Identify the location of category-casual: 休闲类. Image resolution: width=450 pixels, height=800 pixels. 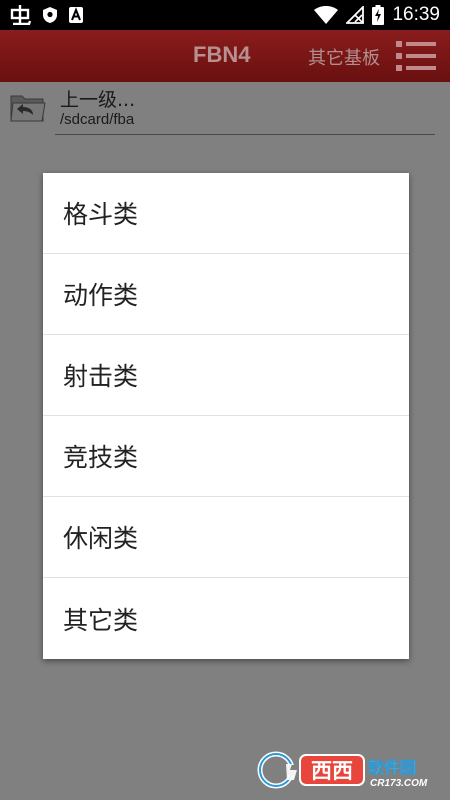
(226, 537).